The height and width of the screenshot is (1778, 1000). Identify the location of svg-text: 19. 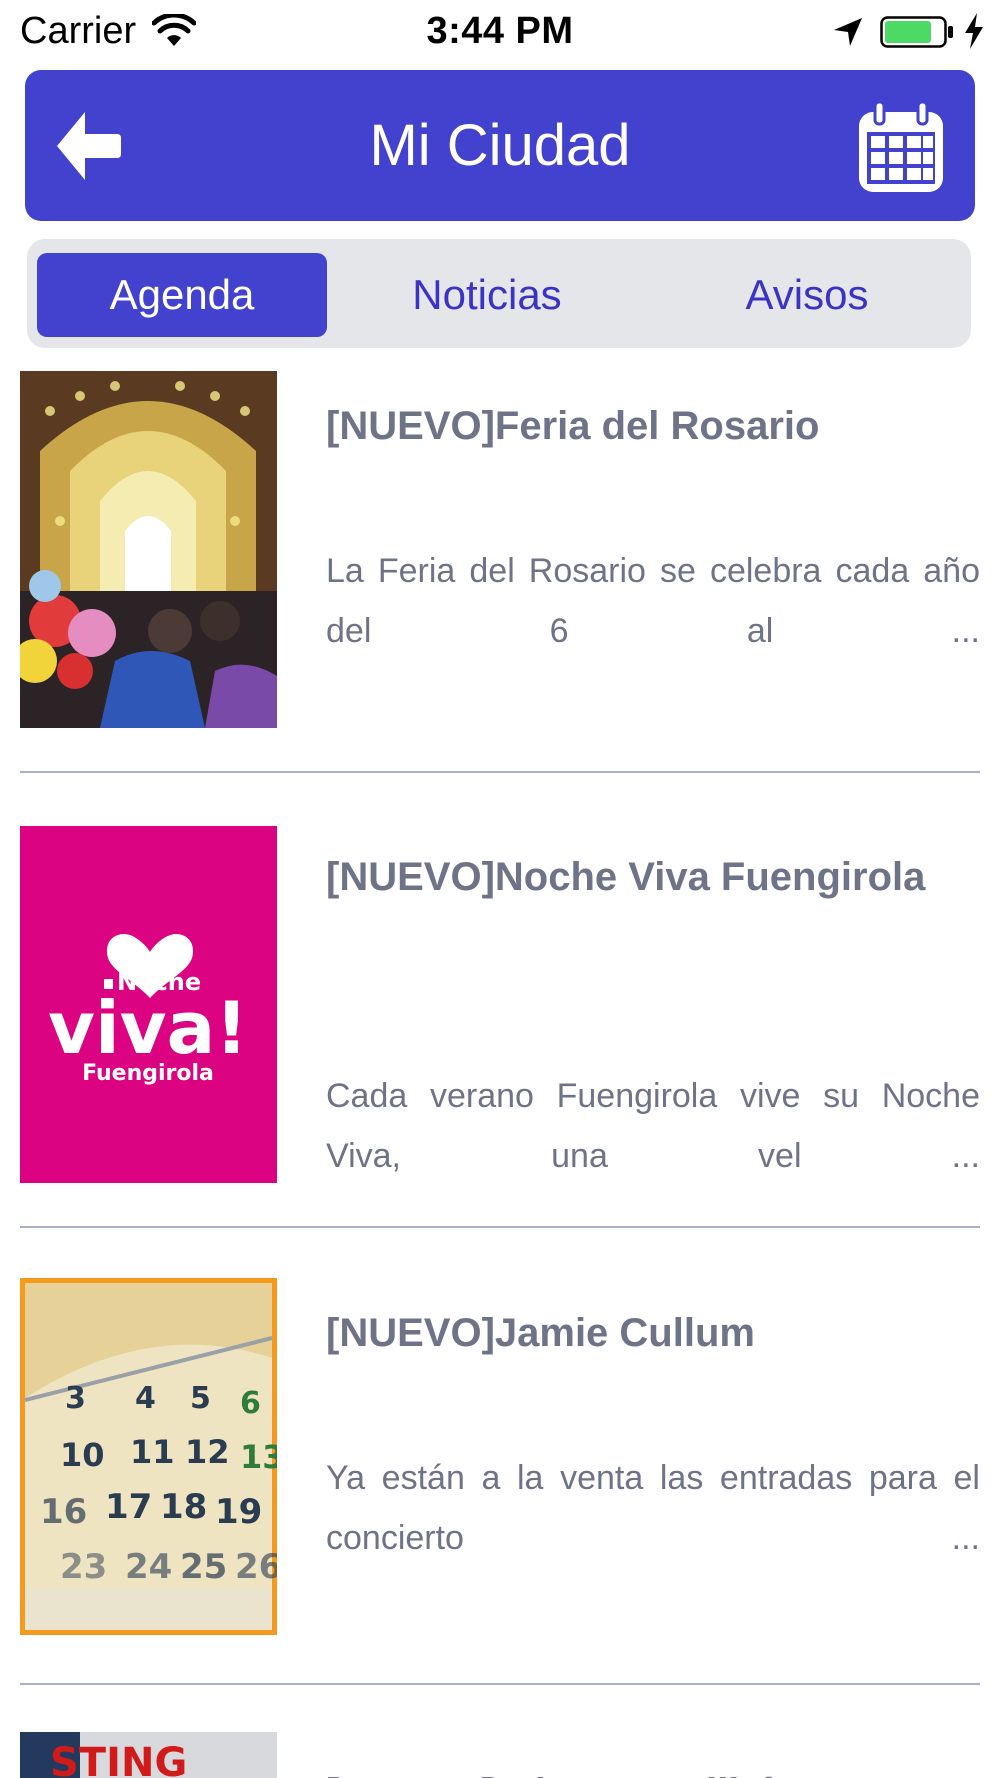
(238, 1512).